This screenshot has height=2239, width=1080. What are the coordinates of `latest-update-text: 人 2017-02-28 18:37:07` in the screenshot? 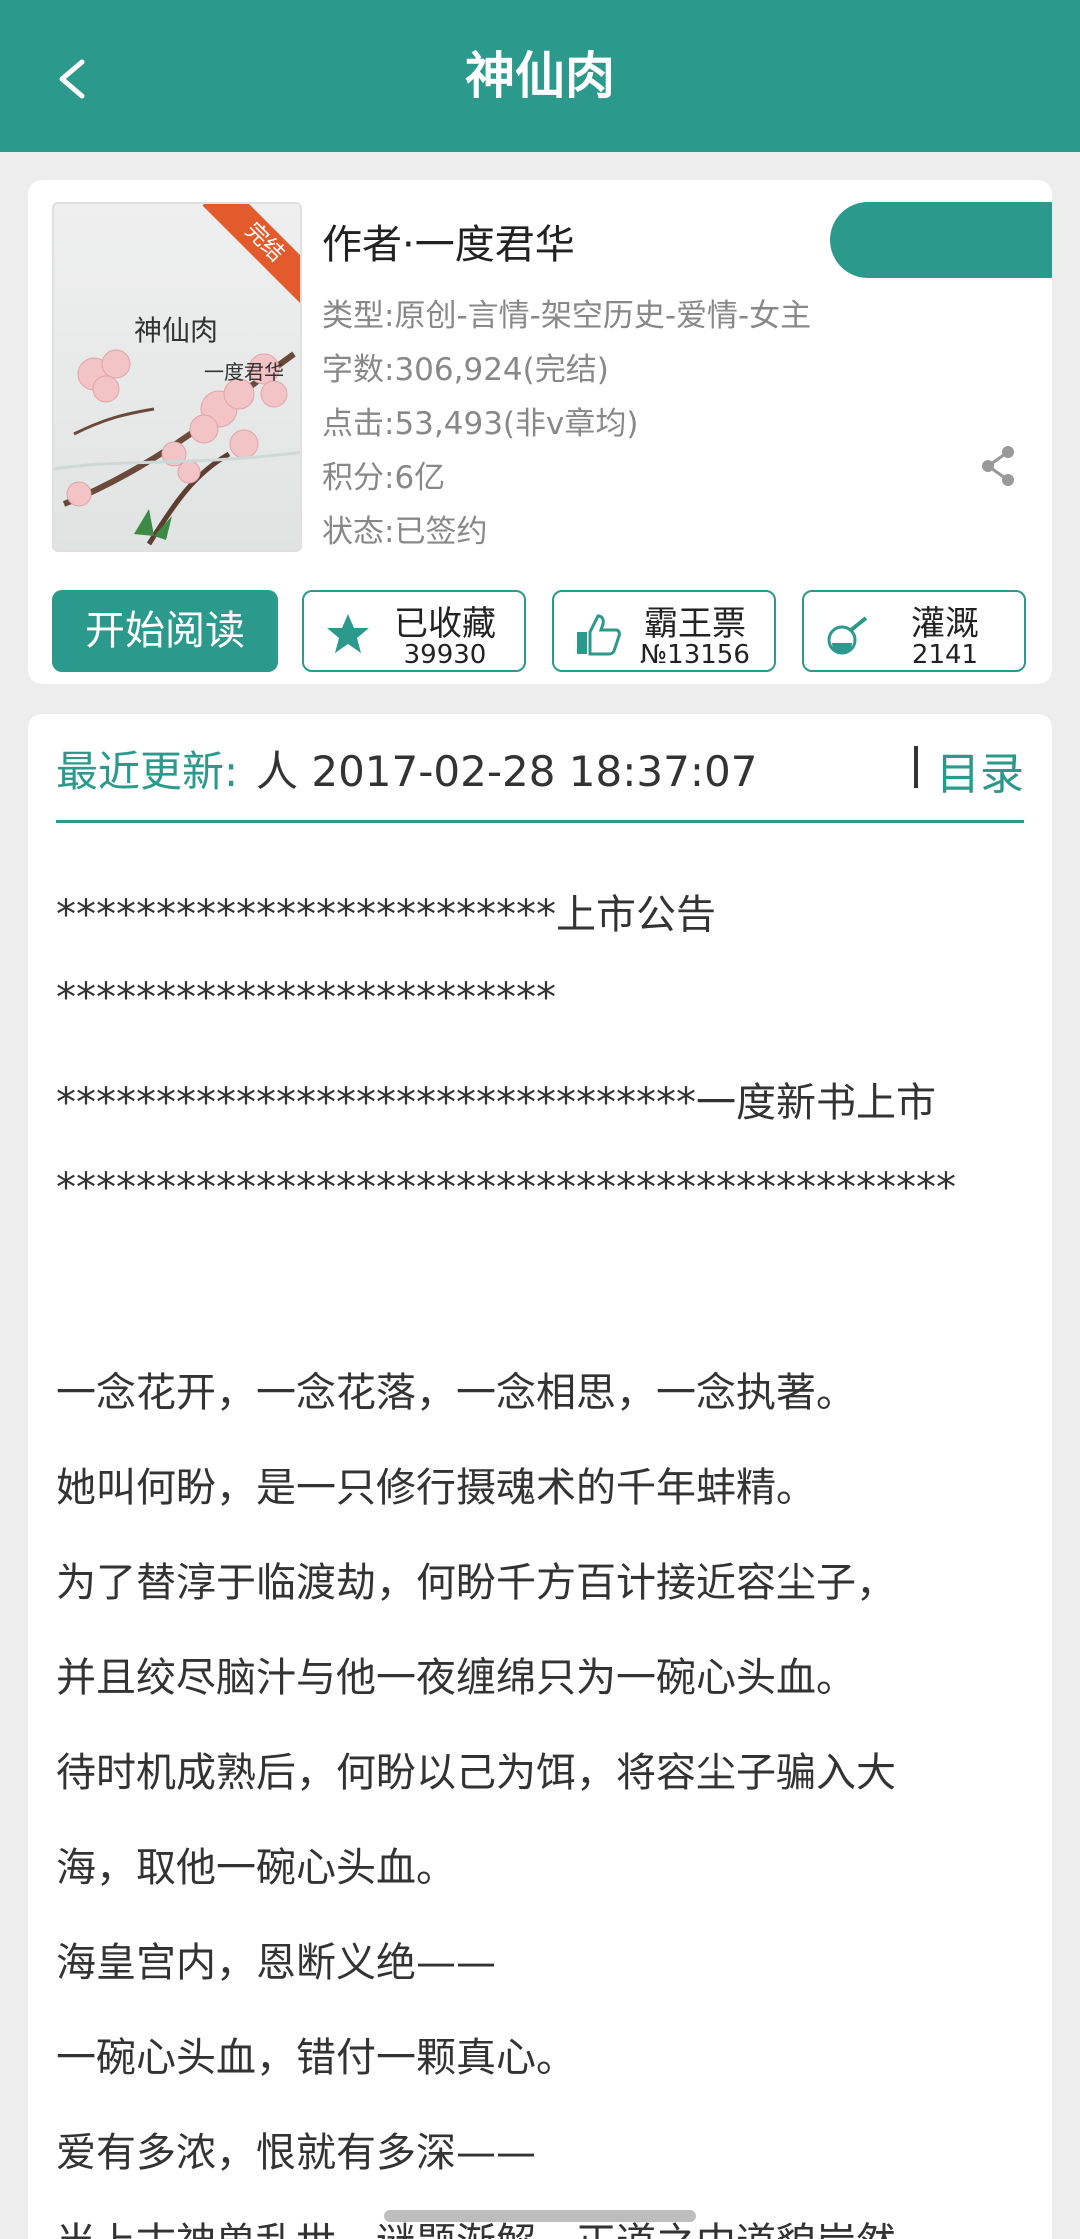 It's located at (506, 768).